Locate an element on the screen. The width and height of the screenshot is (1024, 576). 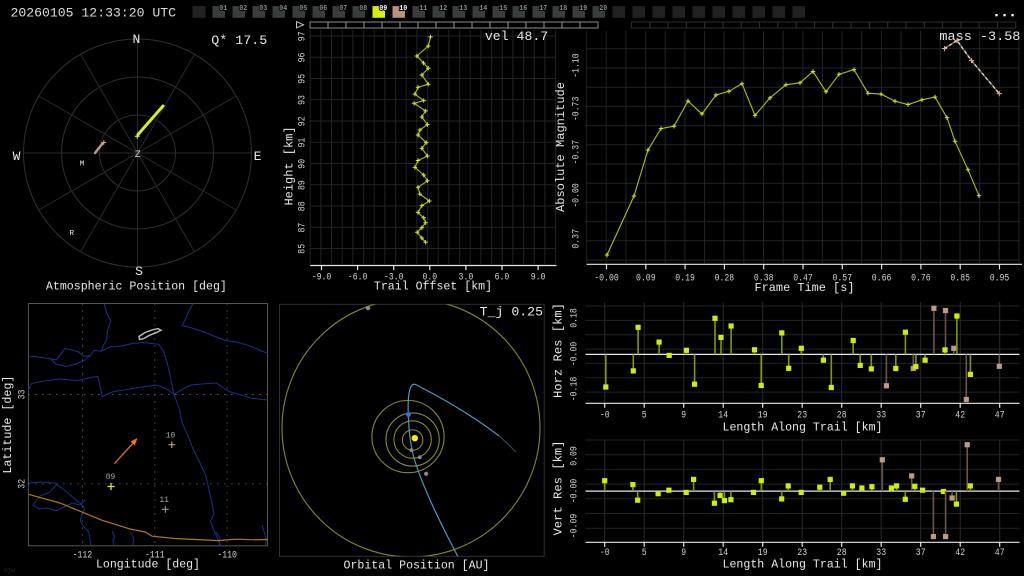
svg-text: Vert Res [km] is located at coordinates (559, 488).